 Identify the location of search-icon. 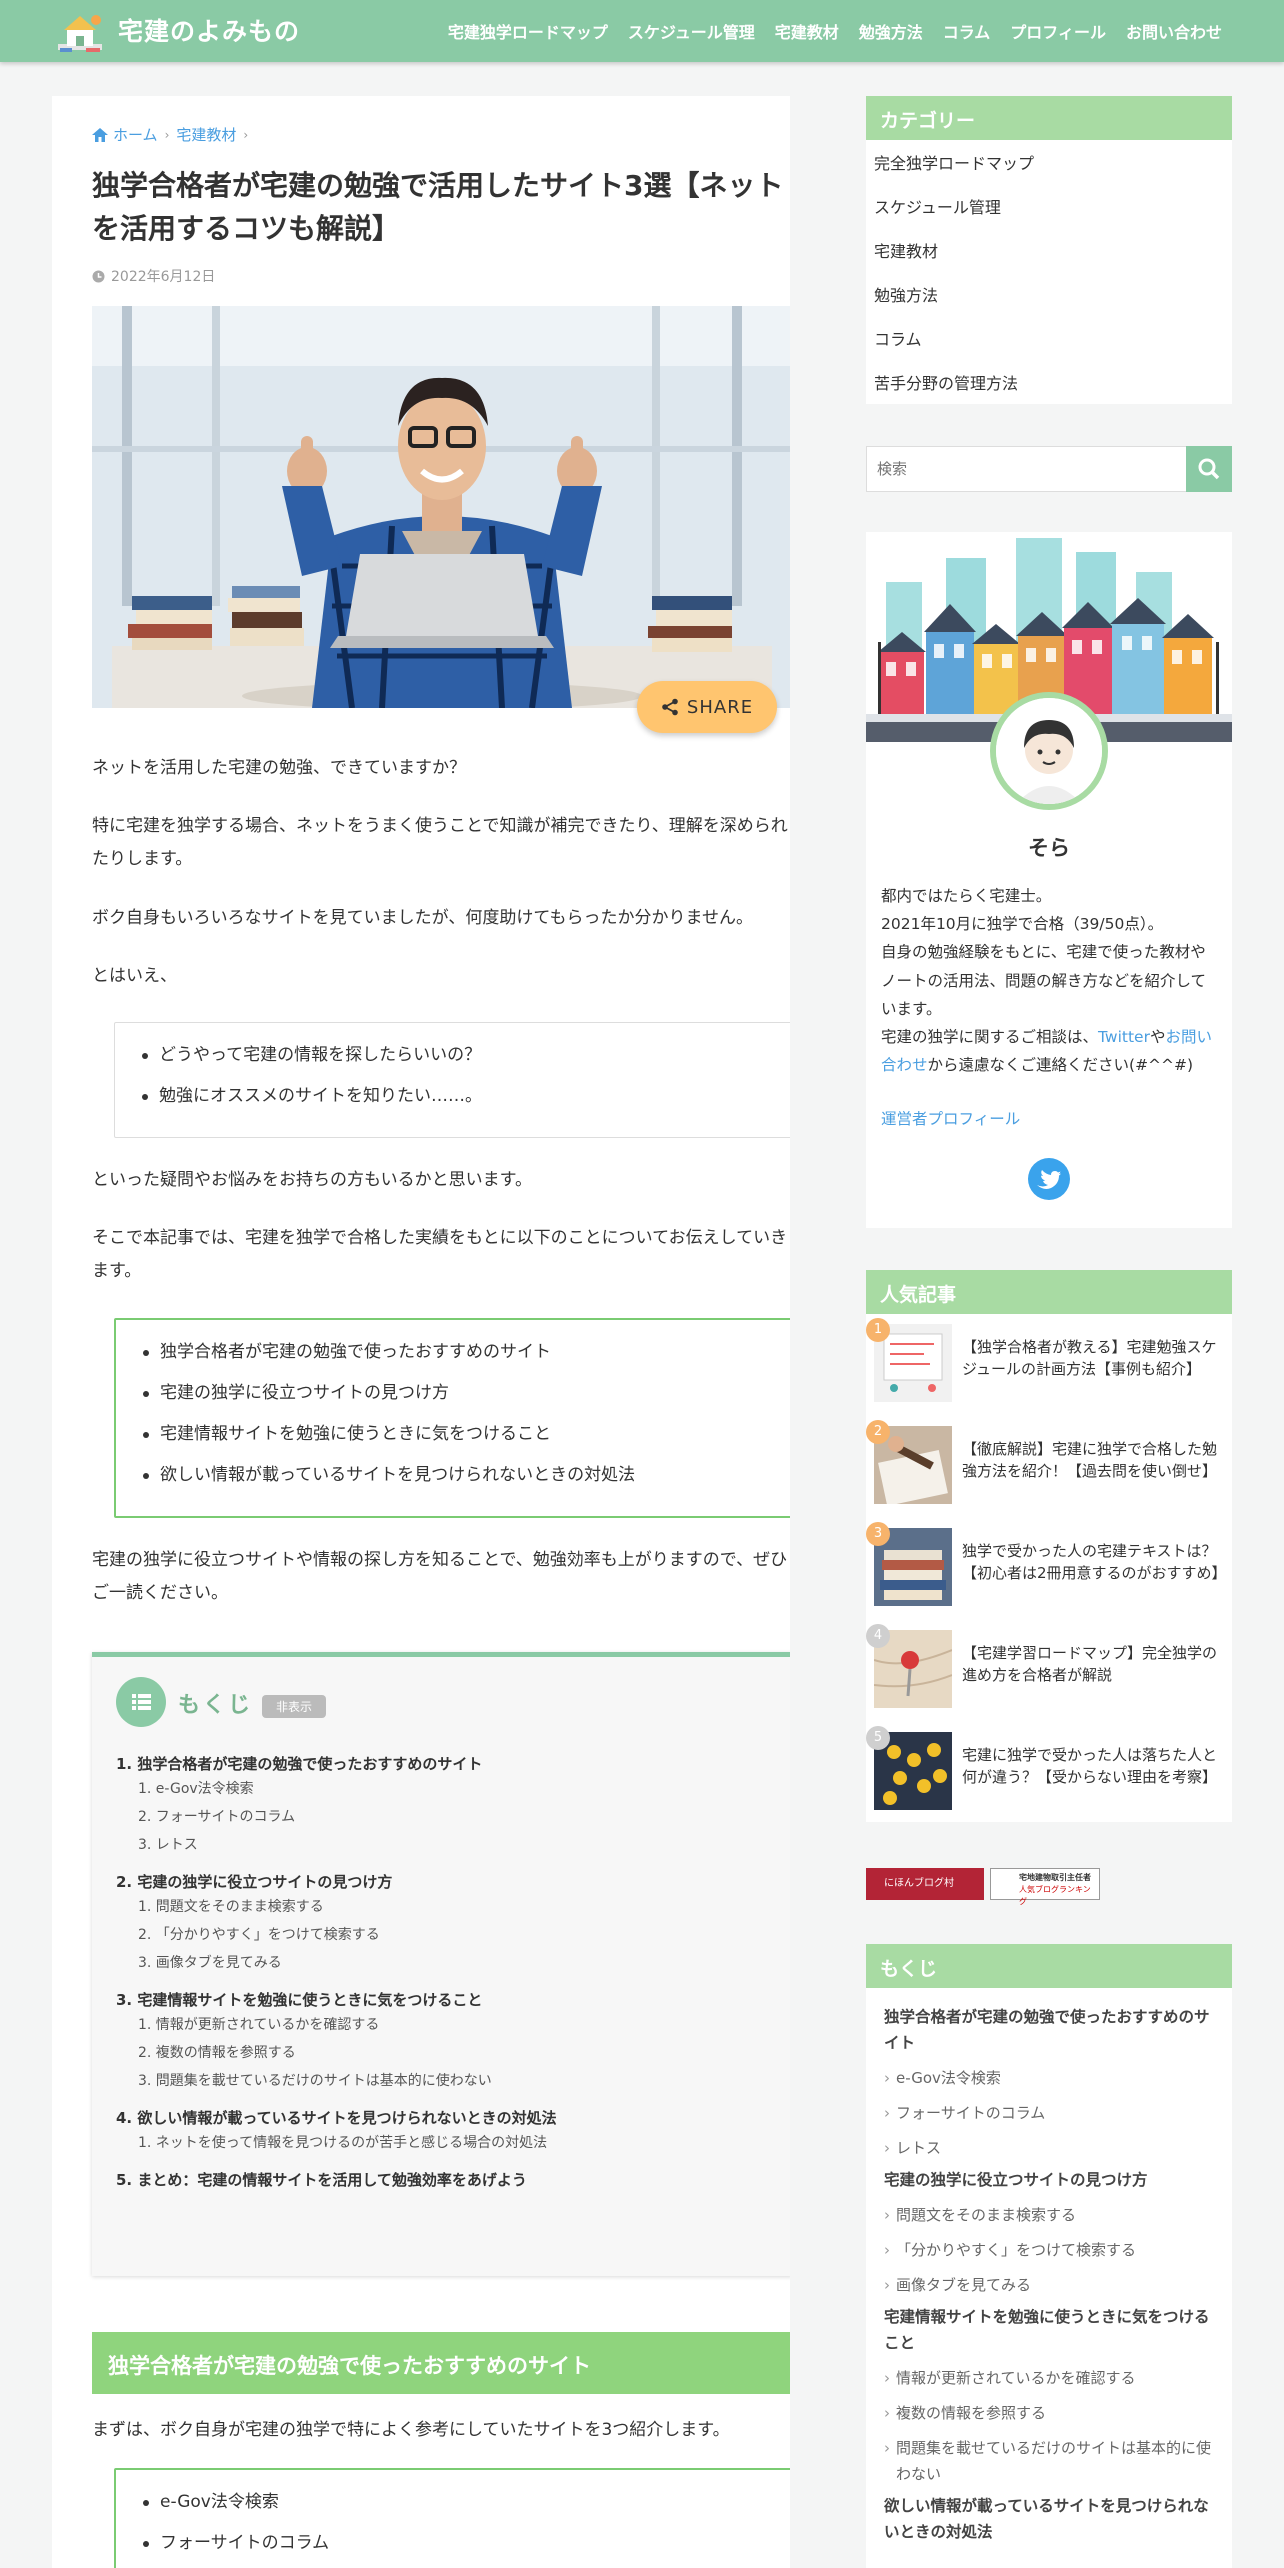
(1209, 469).